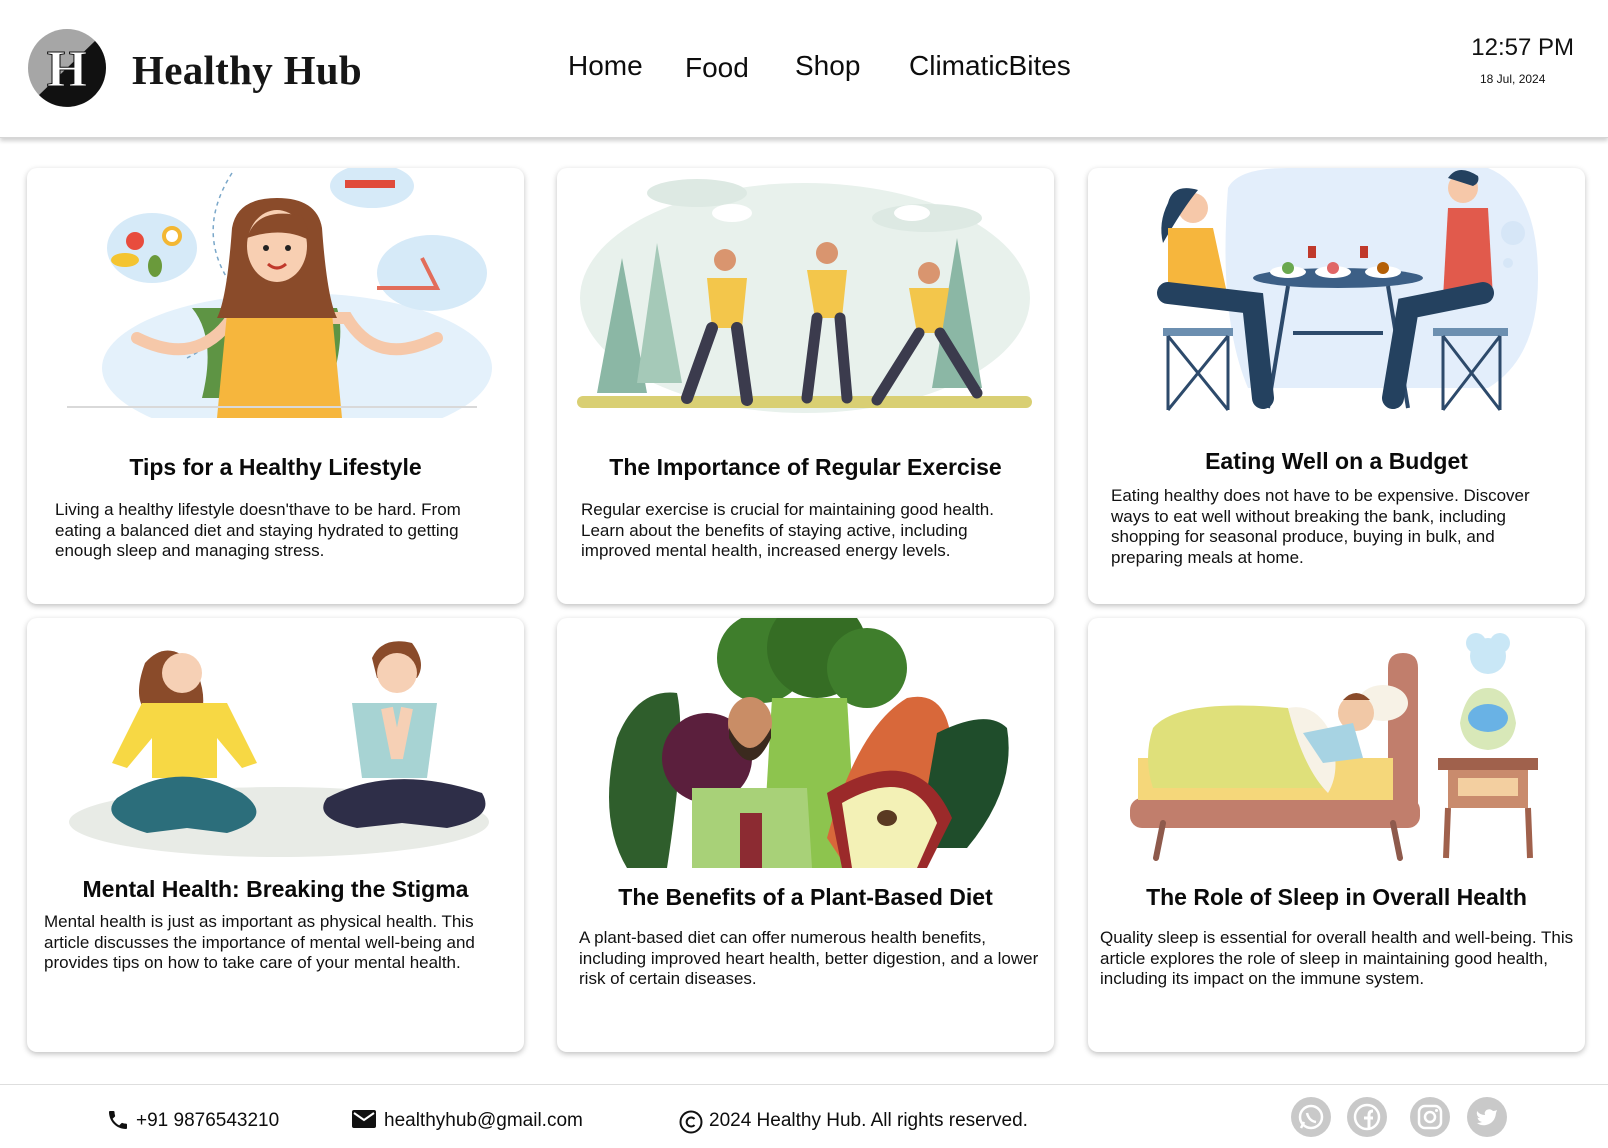 Image resolution: width=1608 pixels, height=1148 pixels. Describe the element at coordinates (990, 66) in the screenshot. I see `nav-climaticbites: ClimaticBites` at that location.